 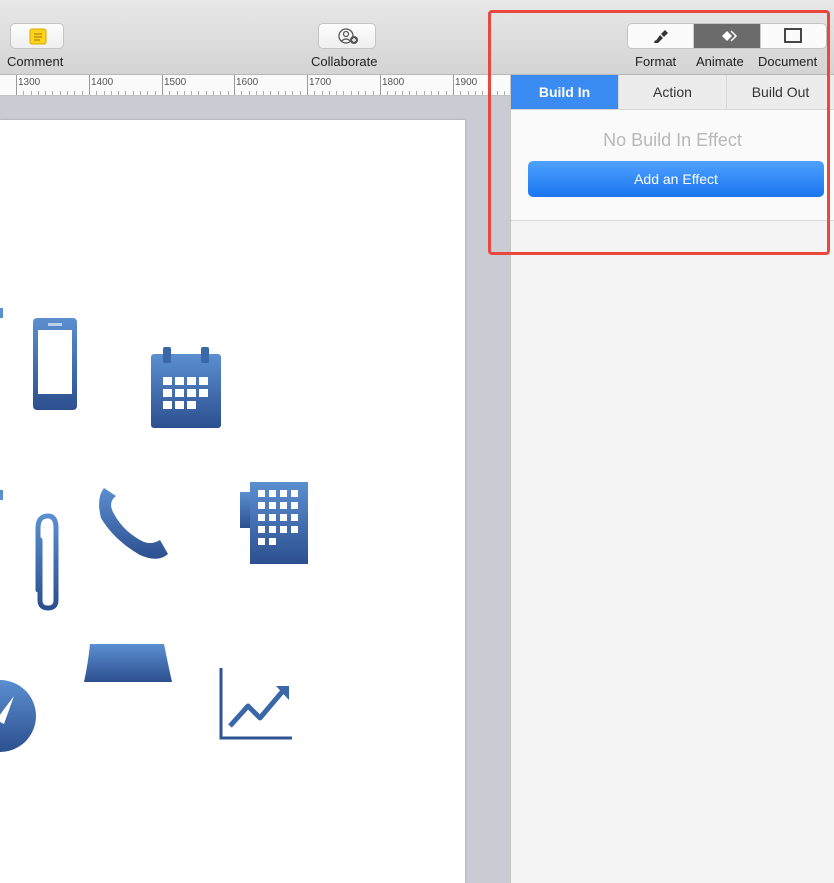 I want to click on tab-action: Action, so click(x=673, y=92).